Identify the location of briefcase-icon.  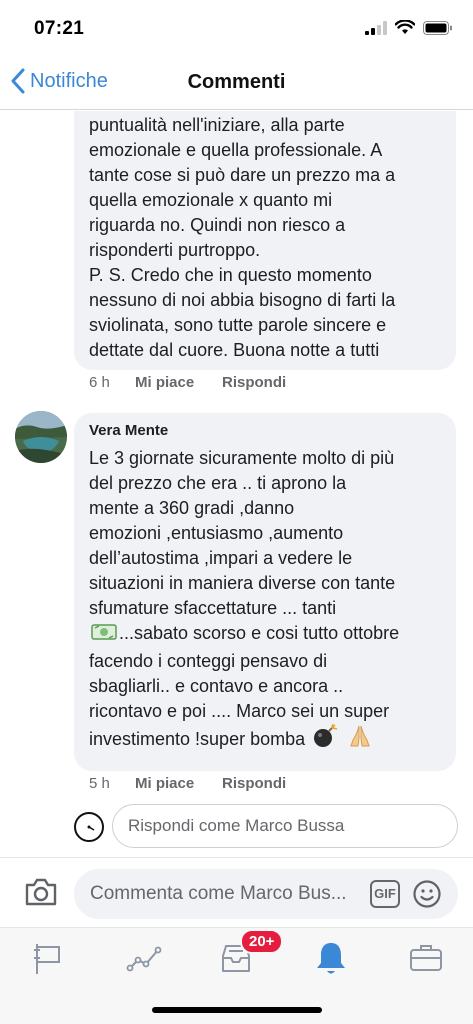
(426, 958).